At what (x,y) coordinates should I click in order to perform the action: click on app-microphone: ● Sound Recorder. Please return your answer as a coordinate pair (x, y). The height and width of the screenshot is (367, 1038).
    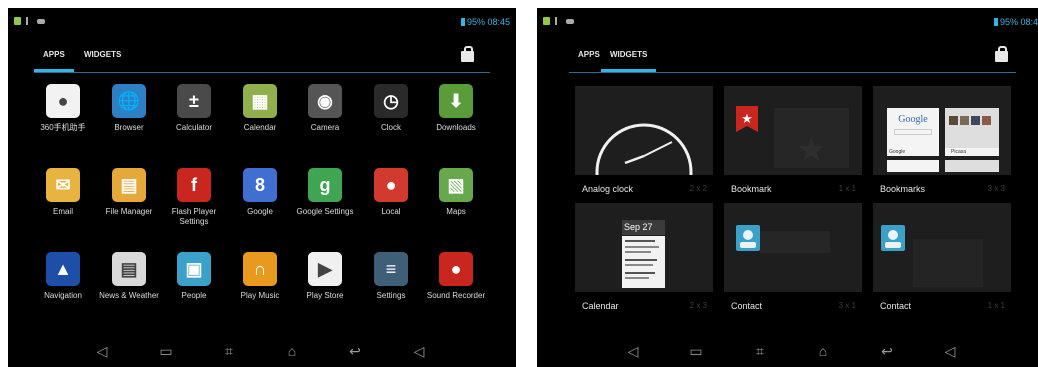
    Looking at the image, I should click on (456, 276).